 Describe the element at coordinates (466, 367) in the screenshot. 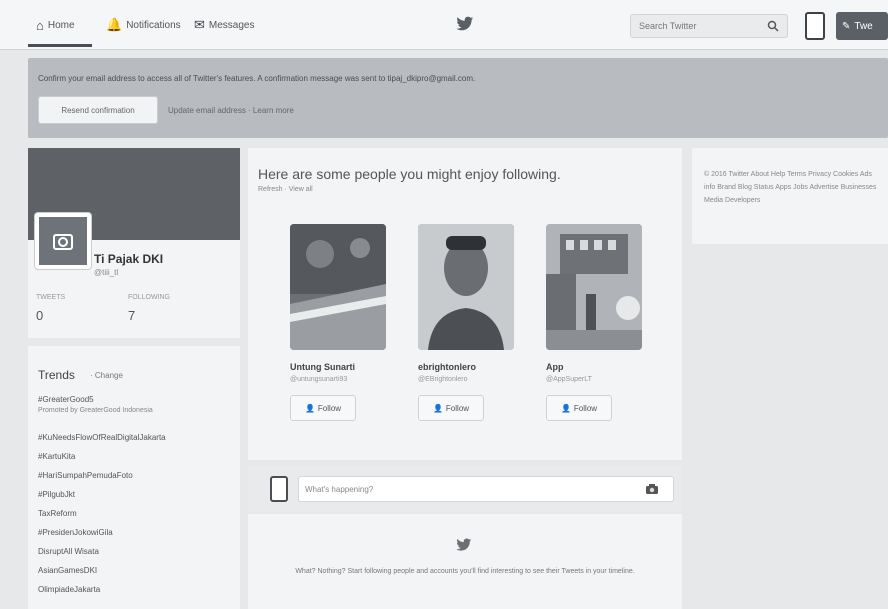

I see `suggested-user-name: ebrightonlero` at that location.